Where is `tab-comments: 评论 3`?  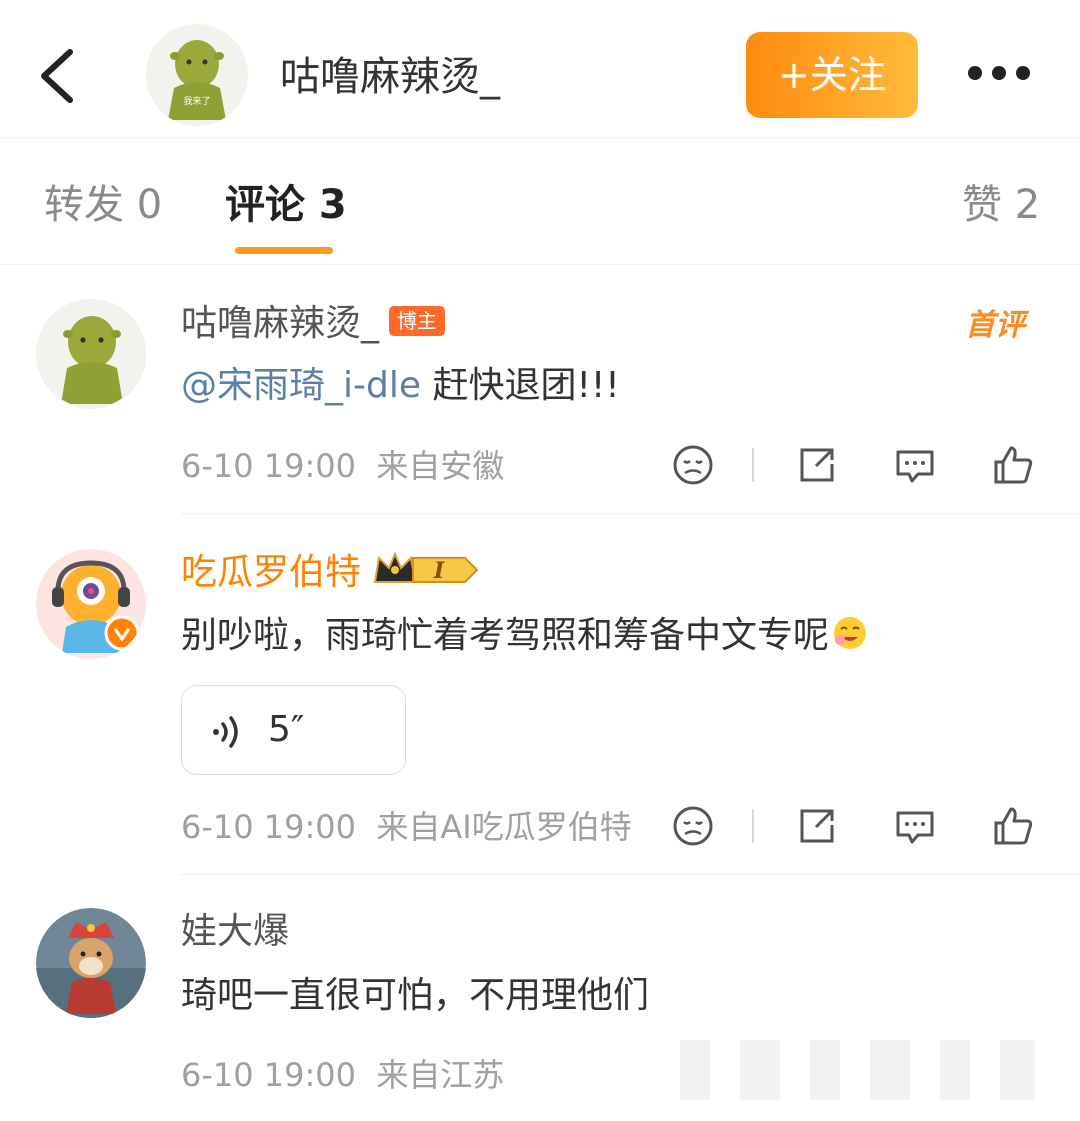 tab-comments: 评论 3 is located at coordinates (286, 205).